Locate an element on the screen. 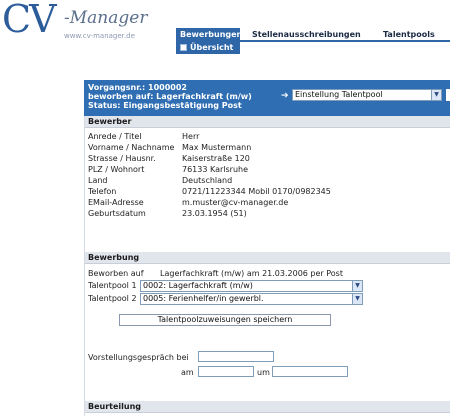  field-value: 0721/11223344 Mobil 0170/0982345 is located at coordinates (256, 191).